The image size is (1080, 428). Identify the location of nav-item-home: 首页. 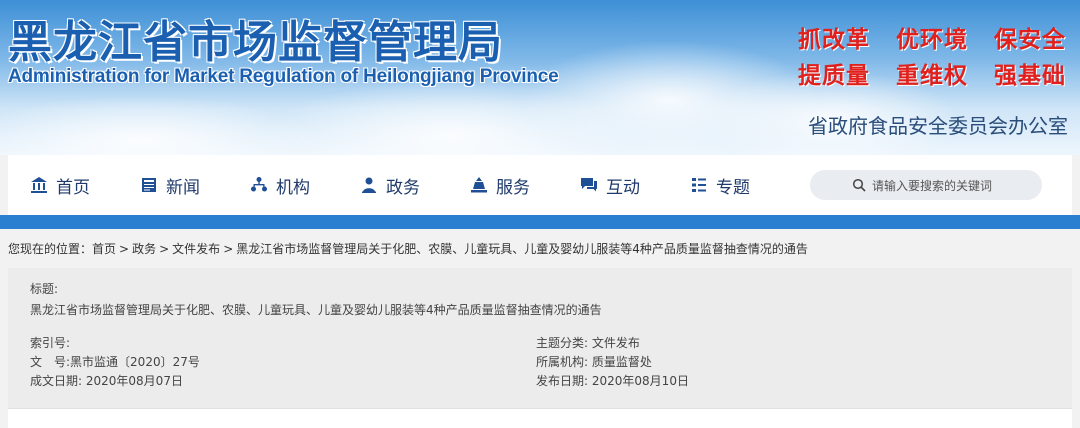
(60, 185).